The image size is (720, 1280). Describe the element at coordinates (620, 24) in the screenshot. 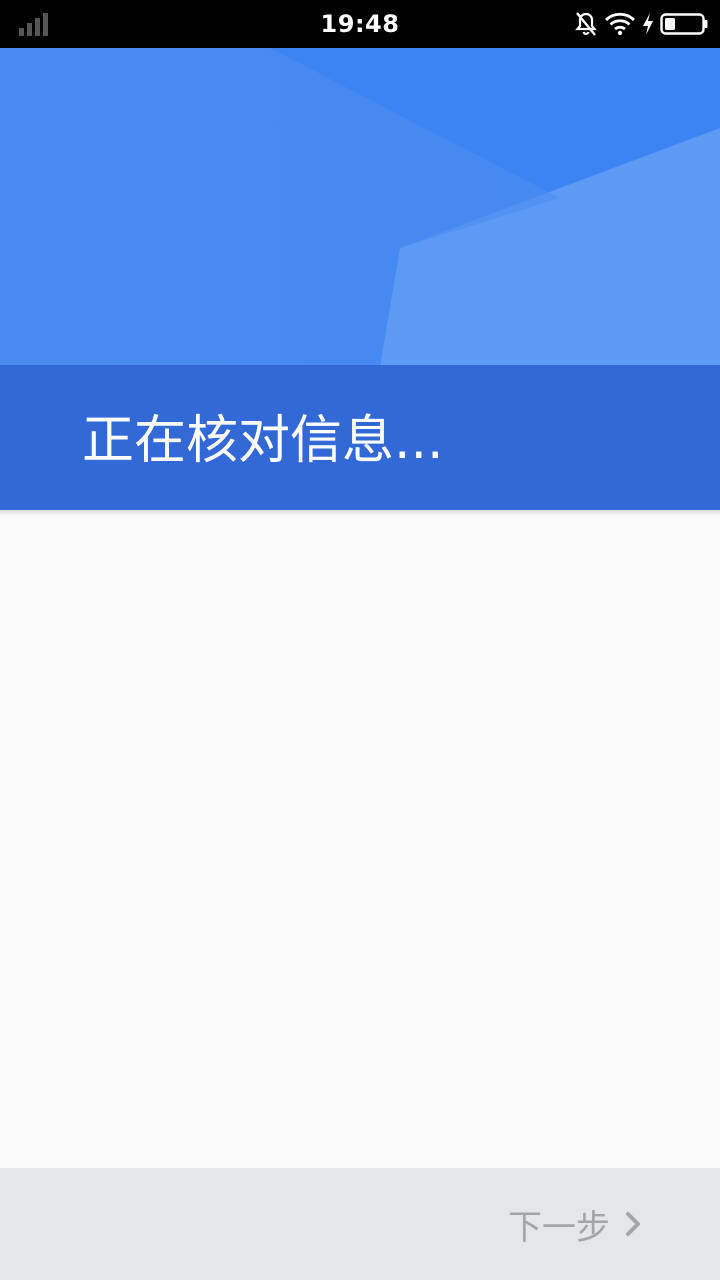

I see `wifi-icon` at that location.